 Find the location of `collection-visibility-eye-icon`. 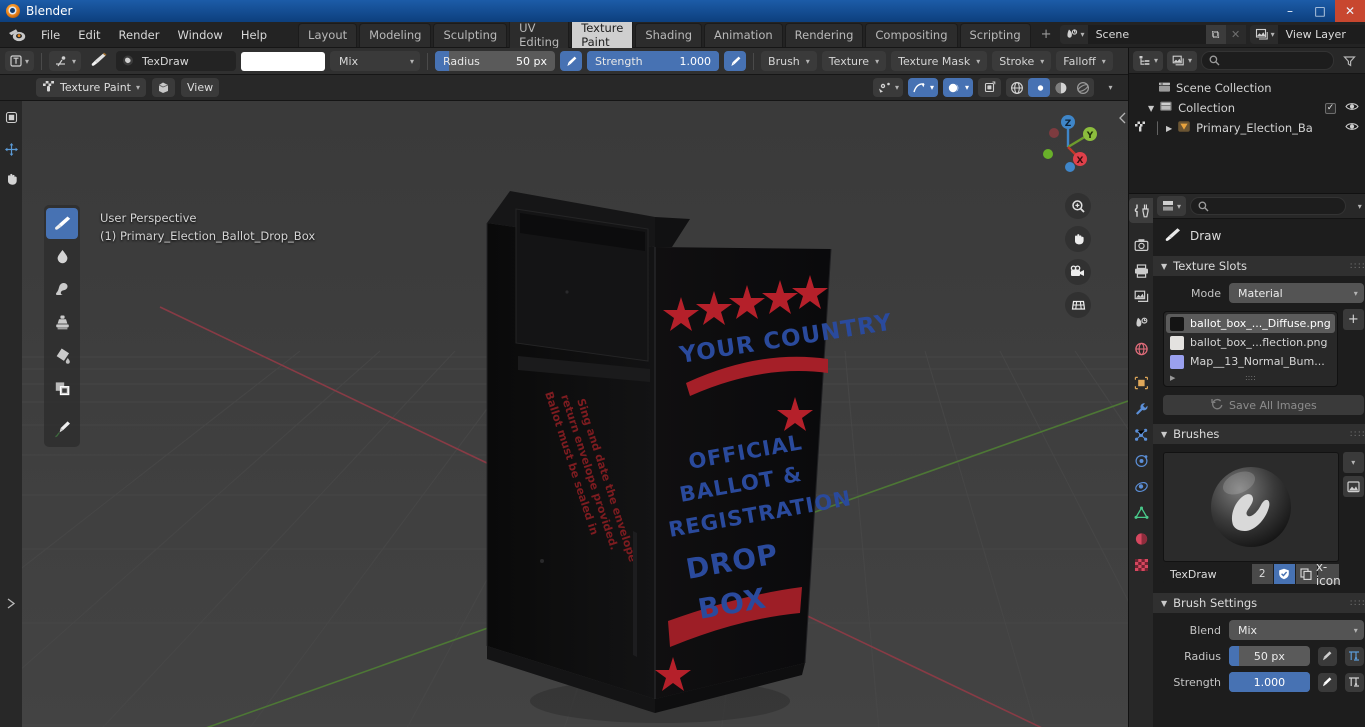

collection-visibility-eye-icon is located at coordinates (1352, 108).